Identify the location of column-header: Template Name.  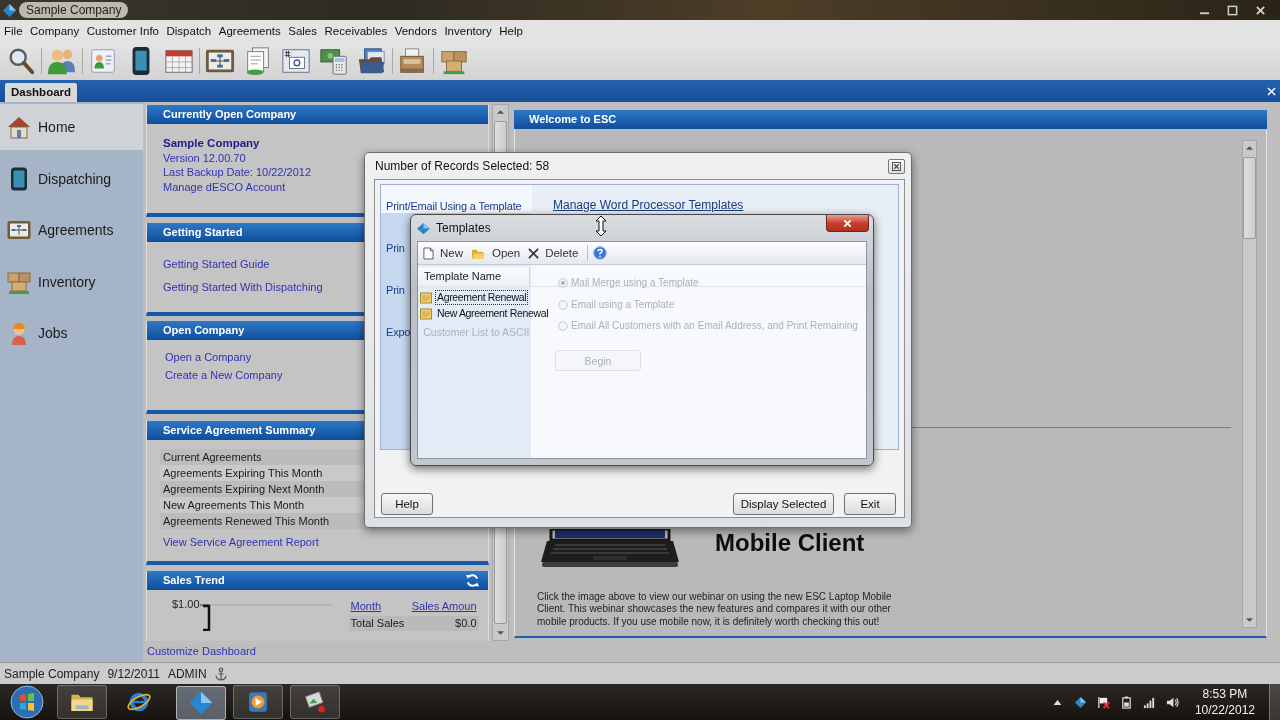
(474, 276).